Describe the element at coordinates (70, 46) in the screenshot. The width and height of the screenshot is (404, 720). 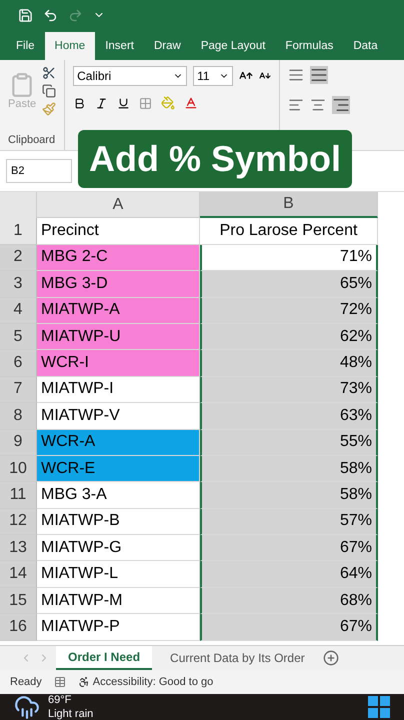
I see `ribbon-tab: Home` at that location.